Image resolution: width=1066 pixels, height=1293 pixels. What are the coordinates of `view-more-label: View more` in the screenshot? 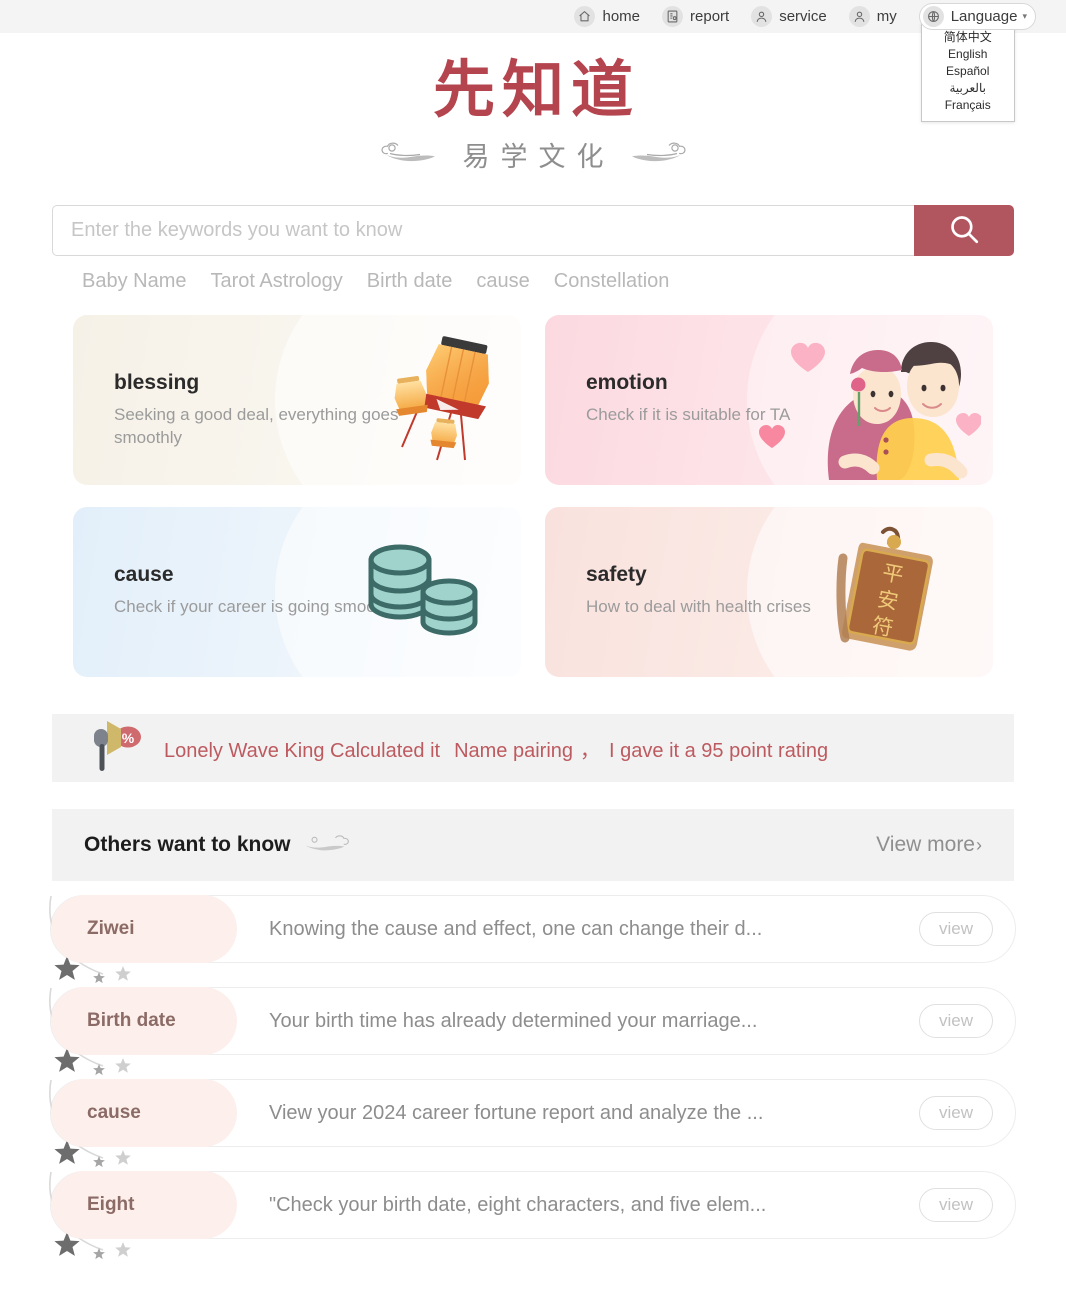 It's located at (925, 844).